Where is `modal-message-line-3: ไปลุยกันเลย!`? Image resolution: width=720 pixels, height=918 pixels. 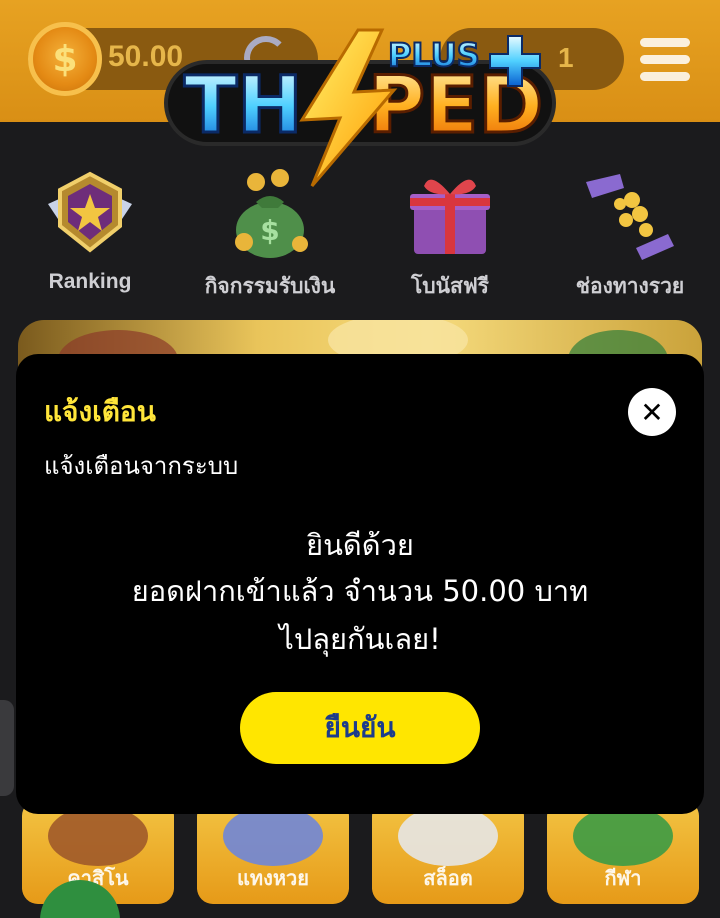
modal-message-line-3: ไปลุยกันเลย! is located at coordinates (360, 639).